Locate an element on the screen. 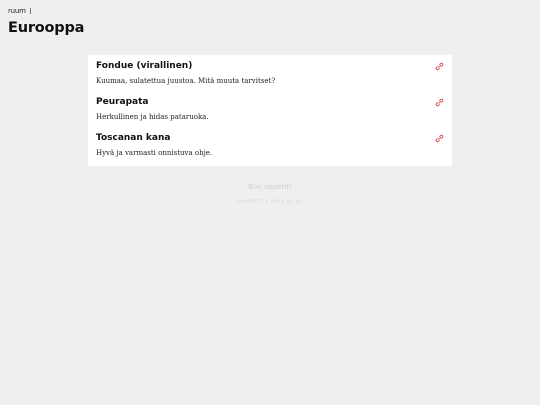 This screenshot has width=540, height=405. recipe-description: Hyvä ja varmasti onnistuva ohje. is located at coordinates (154, 153).